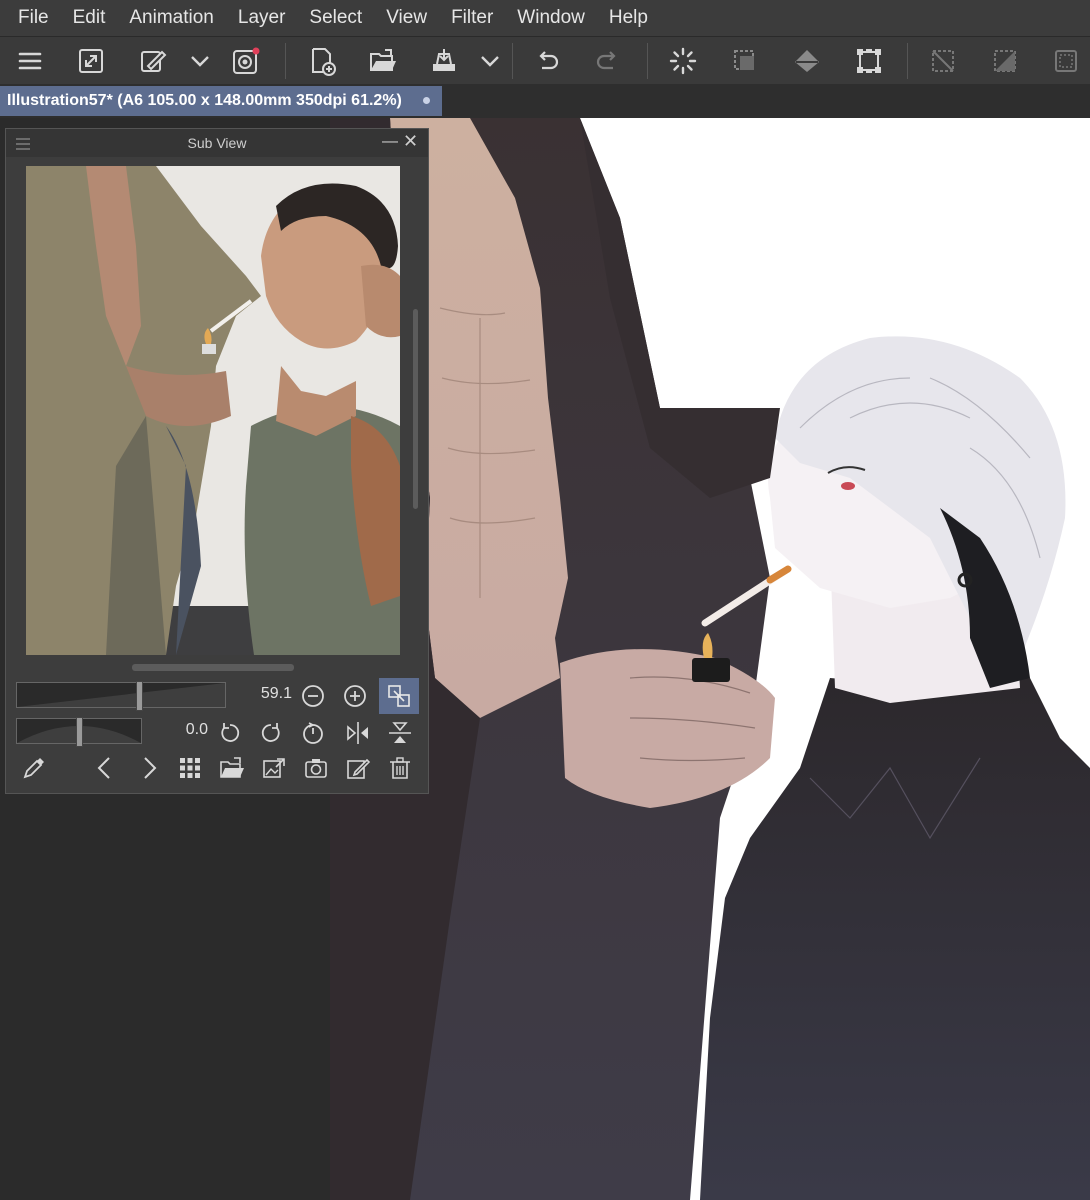  Describe the element at coordinates (399, 696) in the screenshot. I see `fit-to-window-icon` at that location.